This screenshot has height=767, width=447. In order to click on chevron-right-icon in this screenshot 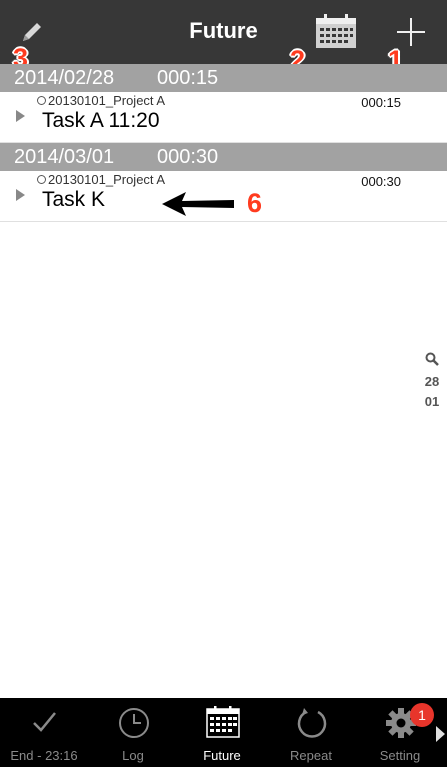, I will do `click(440, 734)`.